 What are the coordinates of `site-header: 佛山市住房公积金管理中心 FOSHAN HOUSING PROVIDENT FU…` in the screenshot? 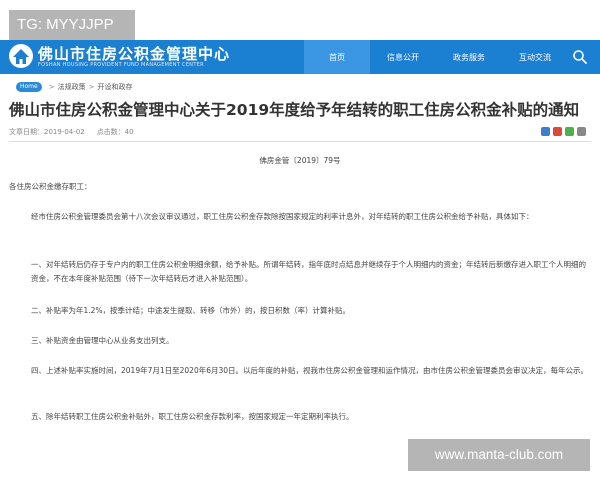 It's located at (300, 57).